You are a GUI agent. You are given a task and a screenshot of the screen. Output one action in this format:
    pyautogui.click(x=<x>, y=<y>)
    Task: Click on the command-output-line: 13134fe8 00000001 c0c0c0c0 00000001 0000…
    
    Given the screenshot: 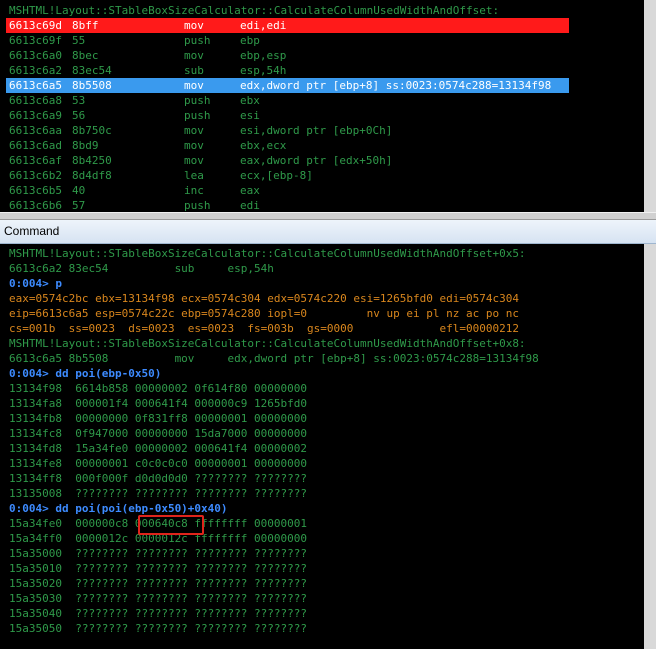 What is the action you would take?
    pyautogui.click(x=158, y=463)
    